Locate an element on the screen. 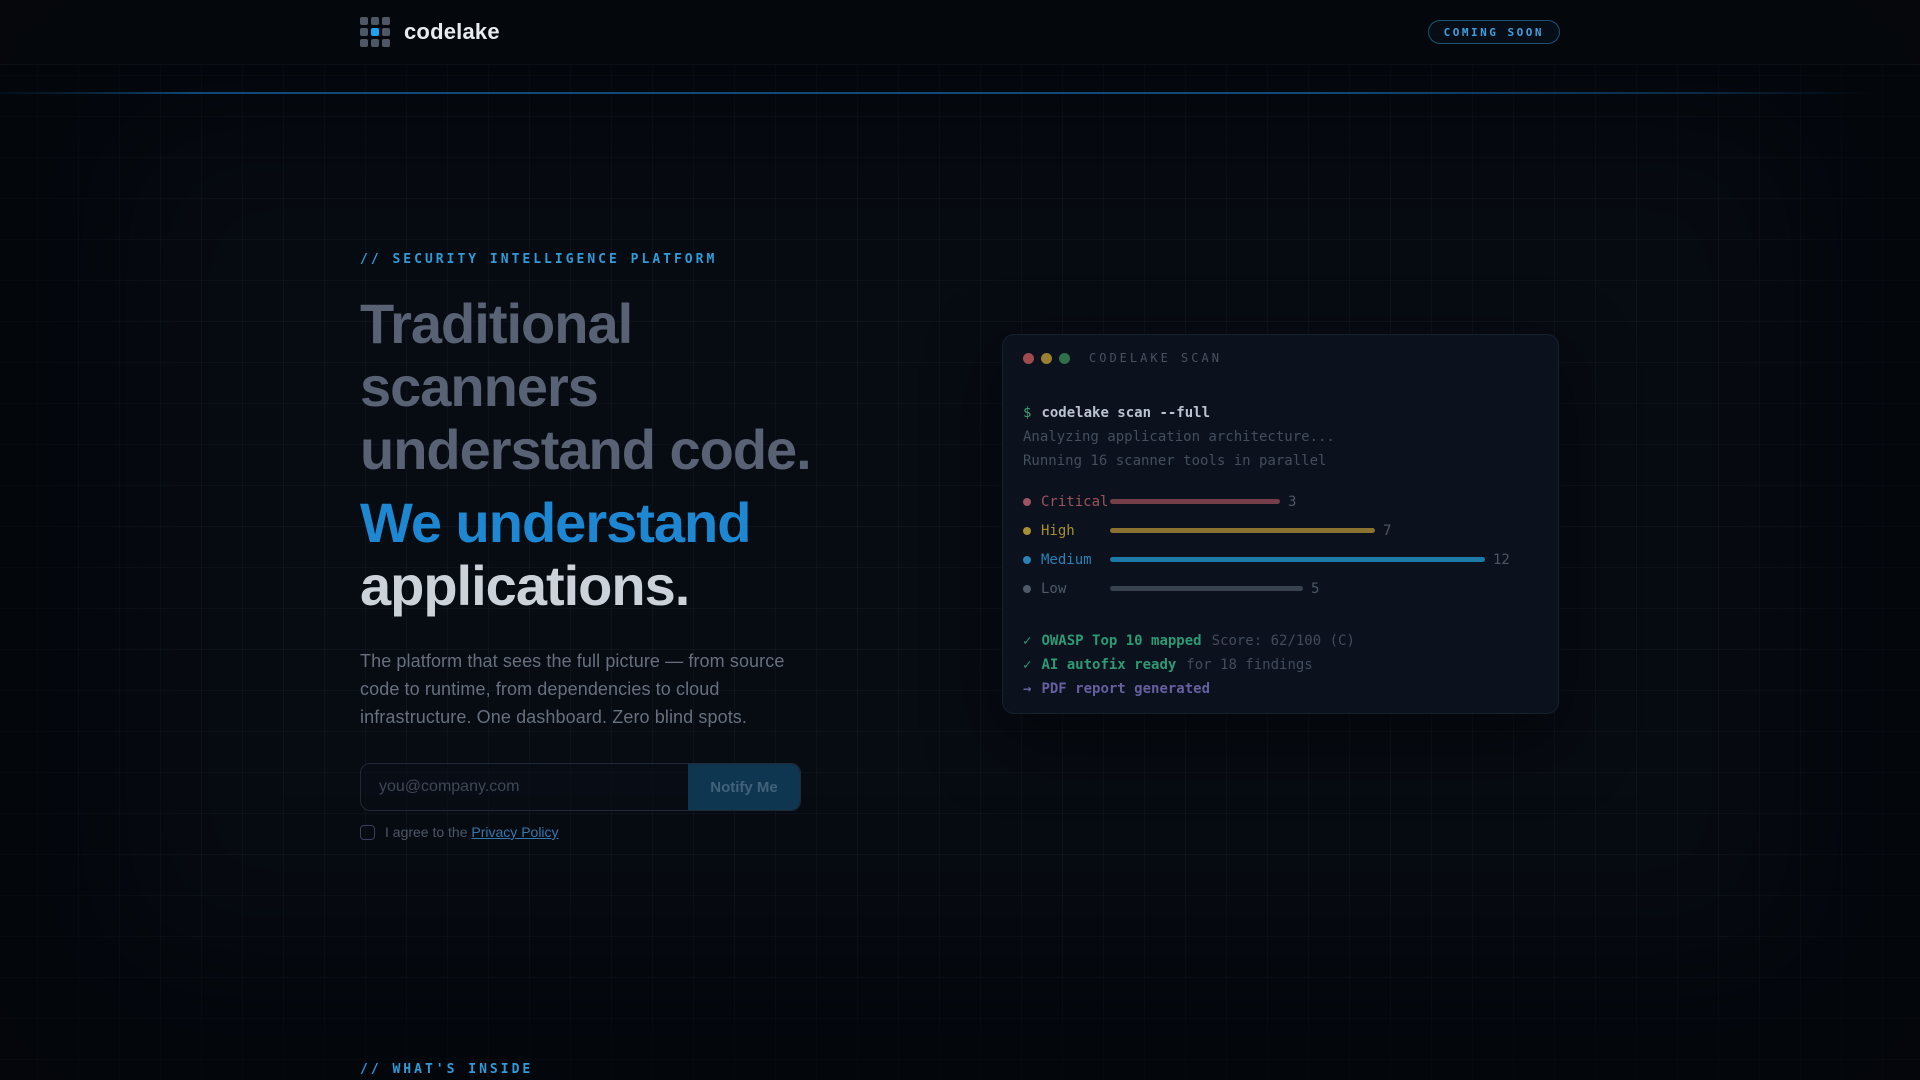 The height and width of the screenshot is (1080, 1920). terminal-command: codelake scan --full is located at coordinates (1126, 413).